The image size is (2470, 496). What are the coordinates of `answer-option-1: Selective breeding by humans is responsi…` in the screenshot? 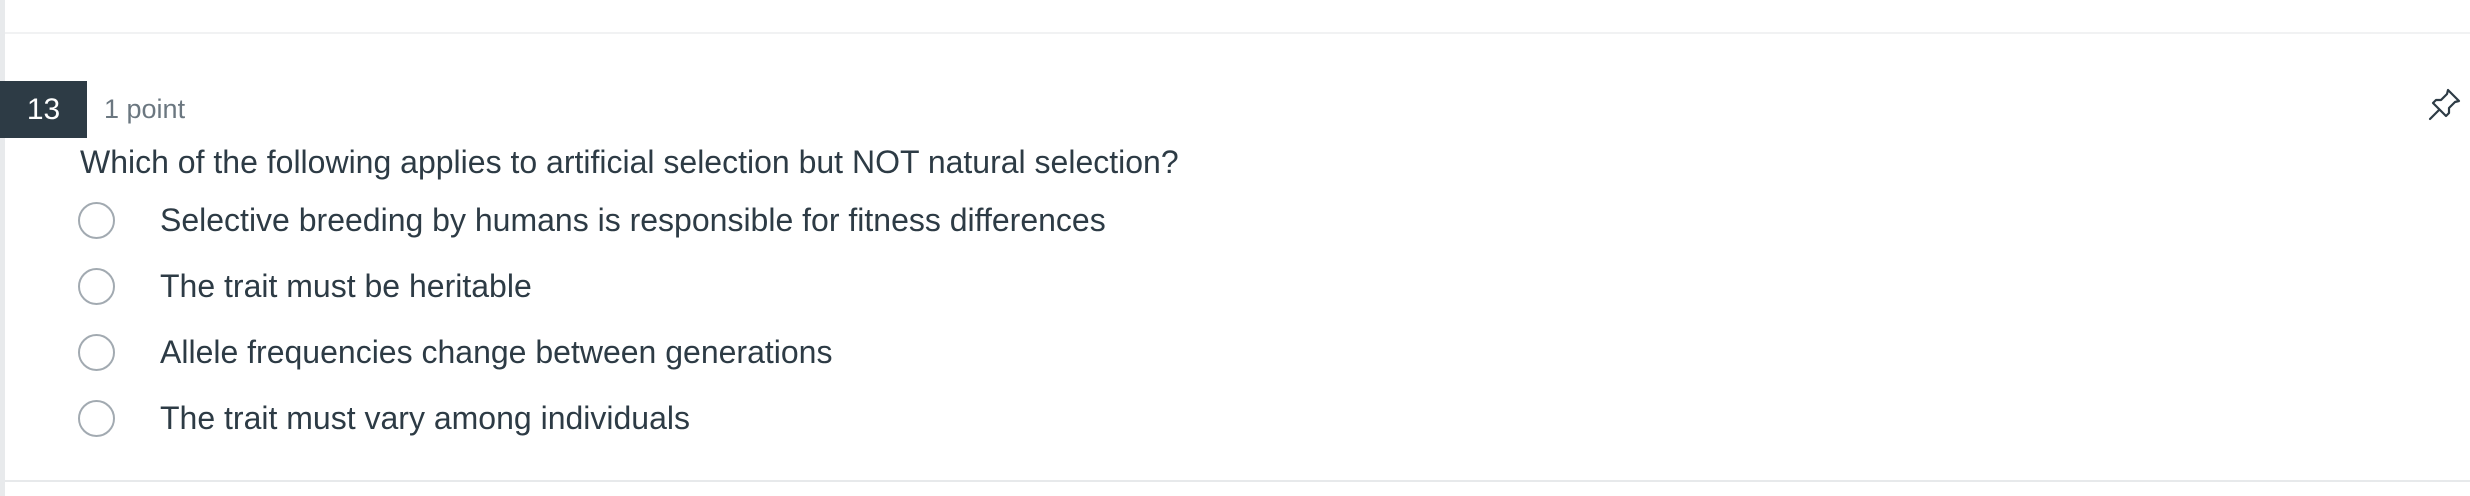 It's located at (678, 220).